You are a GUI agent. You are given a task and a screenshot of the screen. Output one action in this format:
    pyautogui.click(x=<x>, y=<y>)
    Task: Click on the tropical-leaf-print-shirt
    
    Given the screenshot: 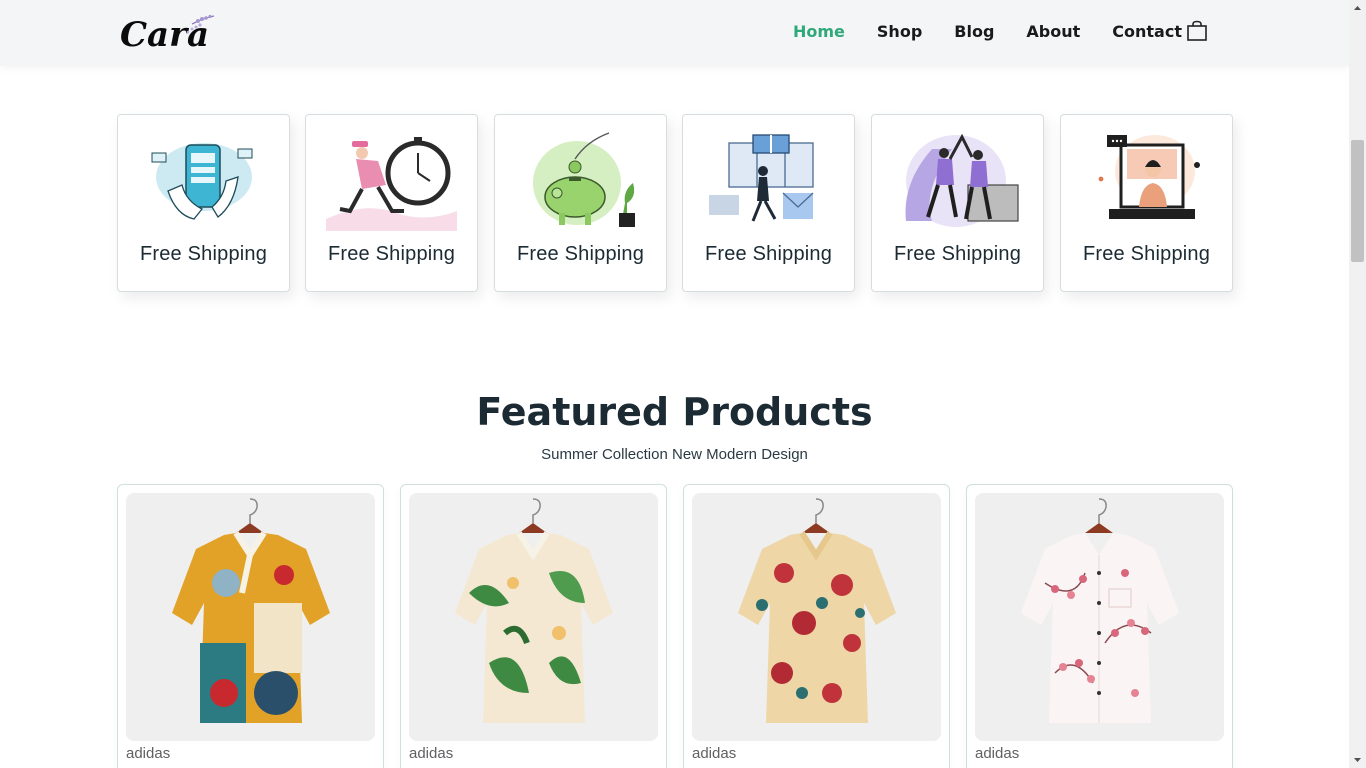 What is the action you would take?
    pyautogui.click(x=534, y=610)
    